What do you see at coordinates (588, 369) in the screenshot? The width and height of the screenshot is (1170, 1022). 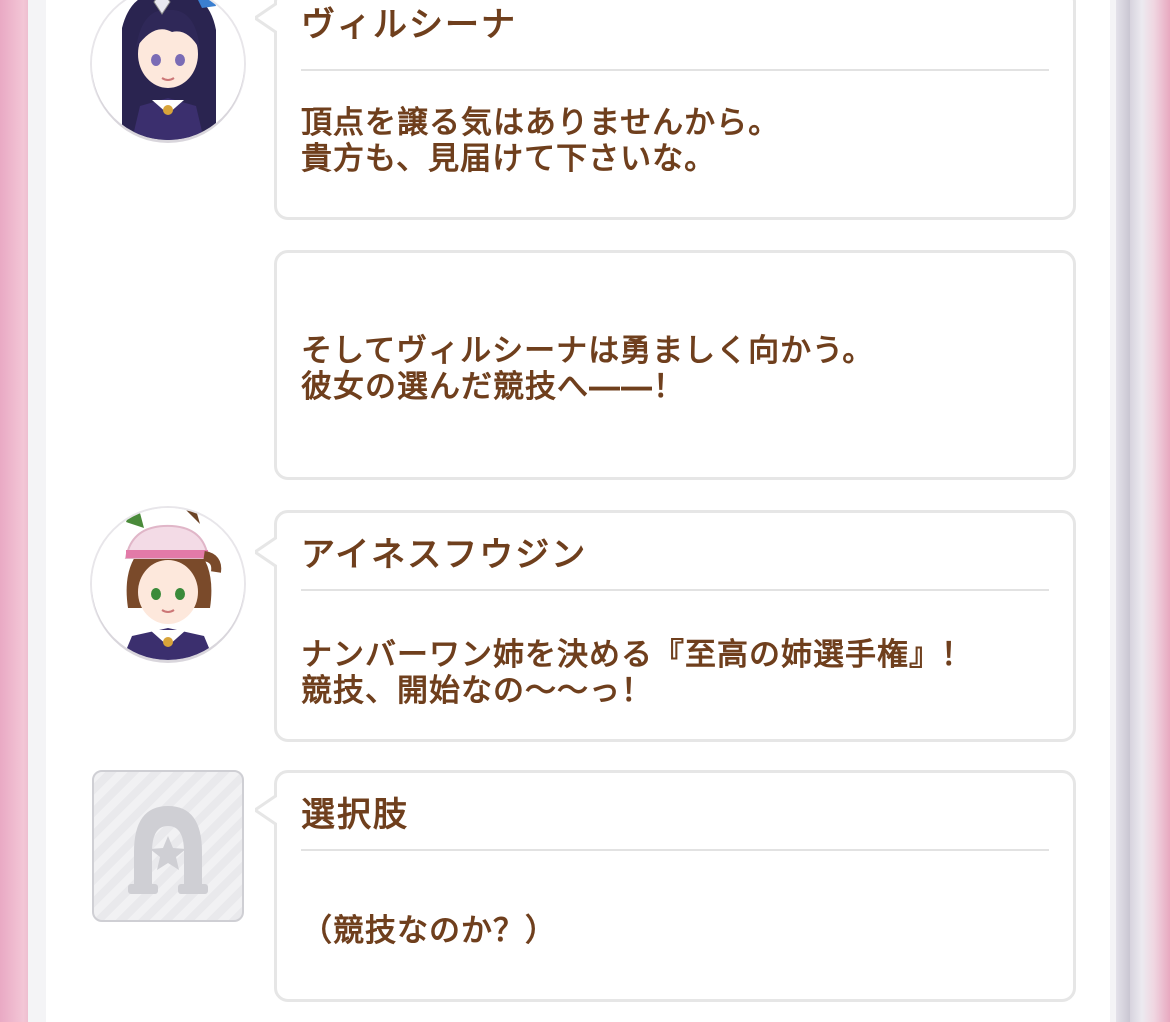 I see `narration-text: そしてヴィルシーナは勇ましく向かう。 彼女の選んだ競技へ――！` at bounding box center [588, 369].